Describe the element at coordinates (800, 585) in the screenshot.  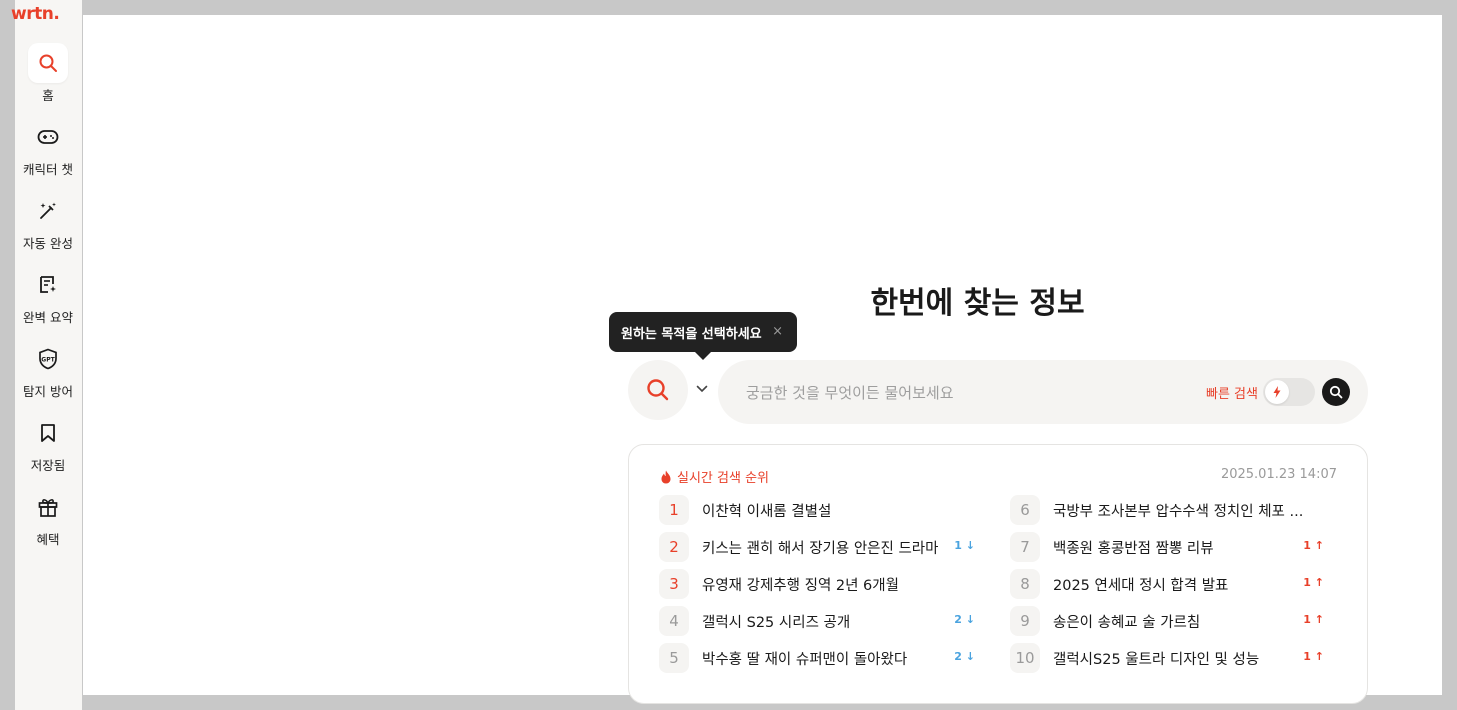
I see `trending-keyword: 유영재 강제추행 징역 2년 6개월` at that location.